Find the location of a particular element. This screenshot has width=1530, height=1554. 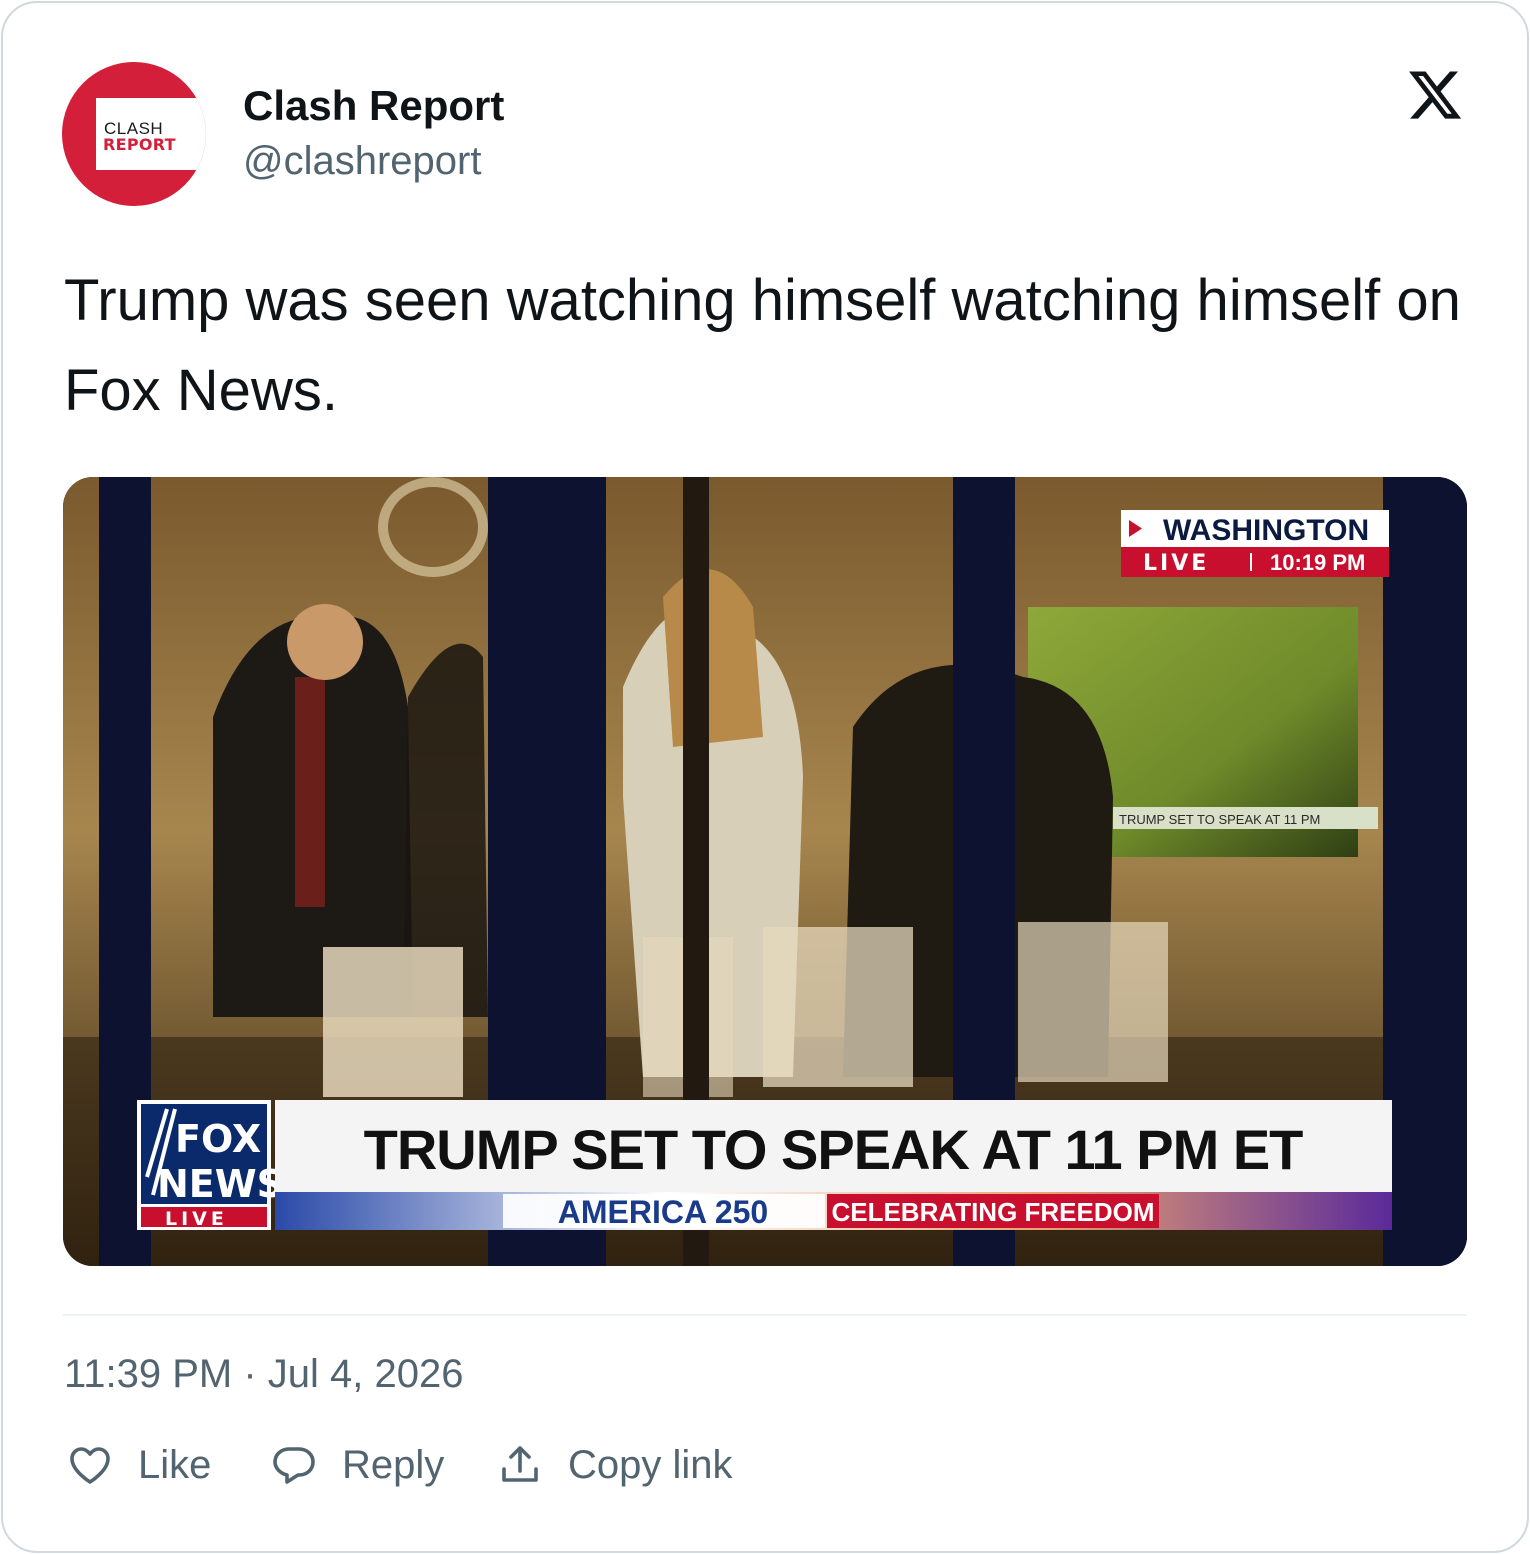

copy-link-label: Copy link is located at coordinates (650, 1464).